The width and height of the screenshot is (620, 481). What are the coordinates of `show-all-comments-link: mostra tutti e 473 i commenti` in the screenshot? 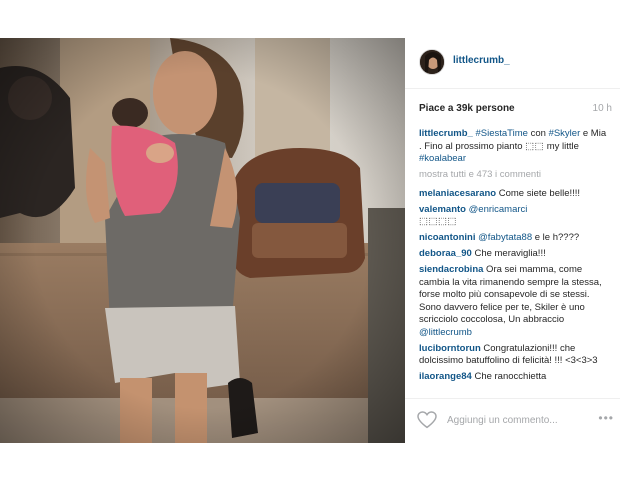 It's located at (515, 175).